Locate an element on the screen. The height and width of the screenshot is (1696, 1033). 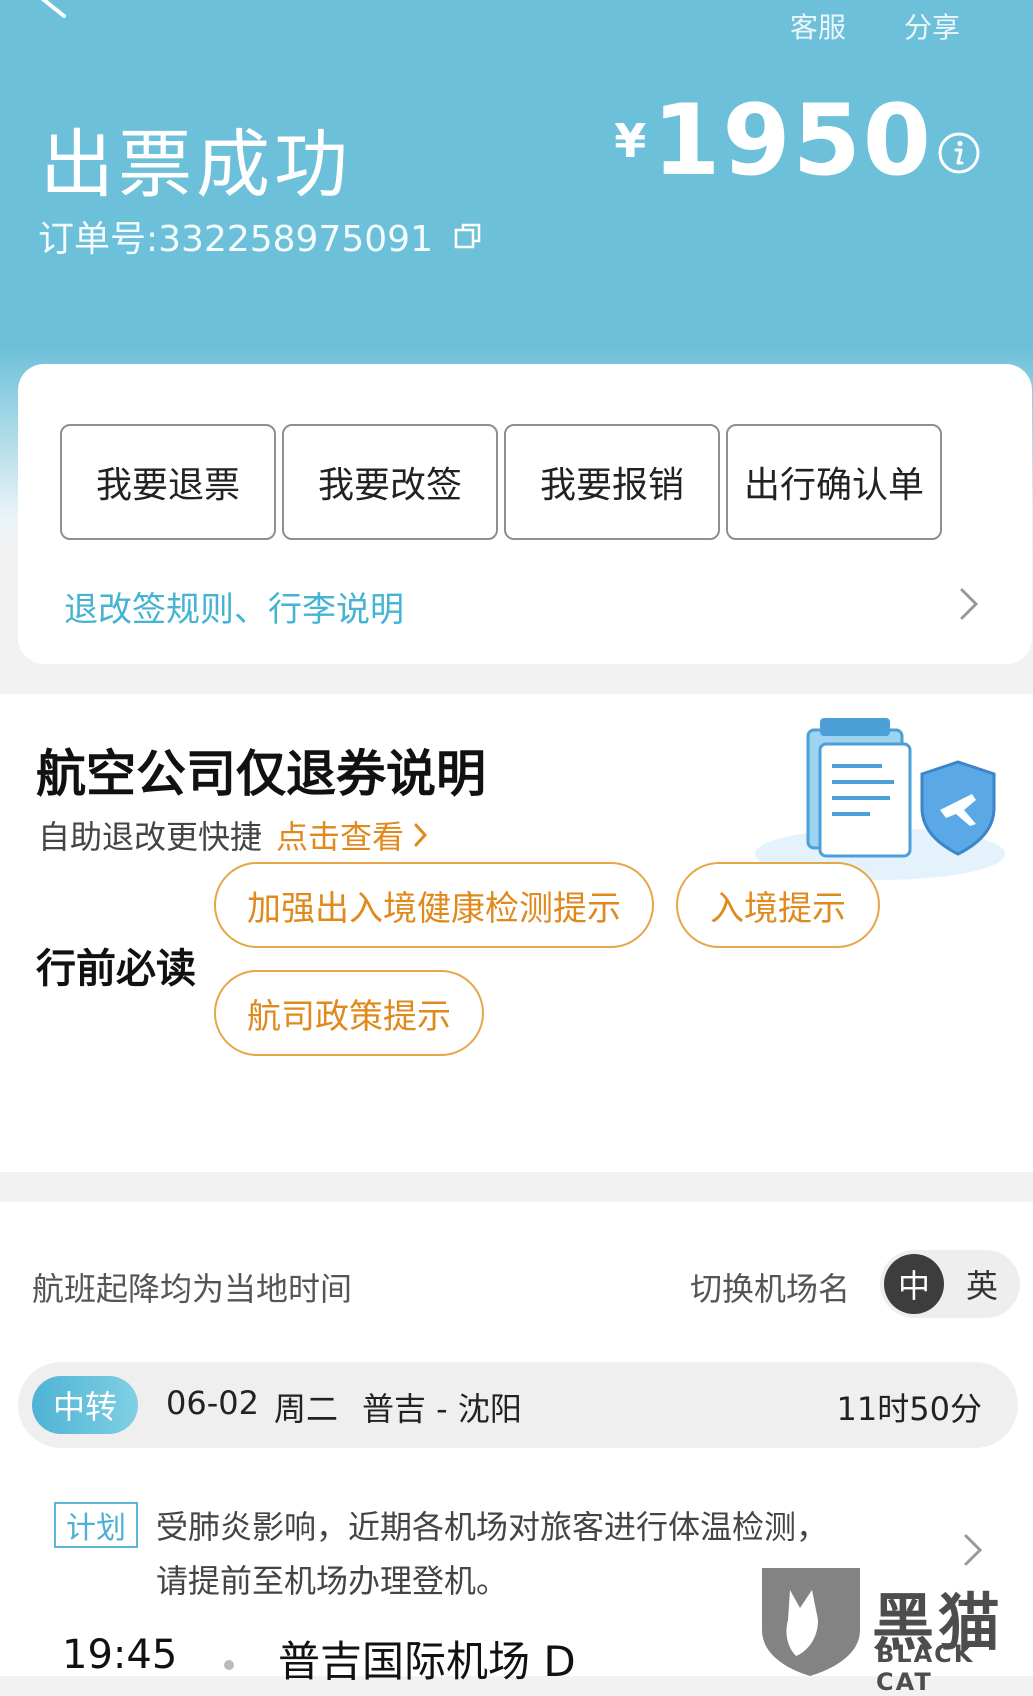
airport-language-toggle: 中 英 is located at coordinates (950, 1284).